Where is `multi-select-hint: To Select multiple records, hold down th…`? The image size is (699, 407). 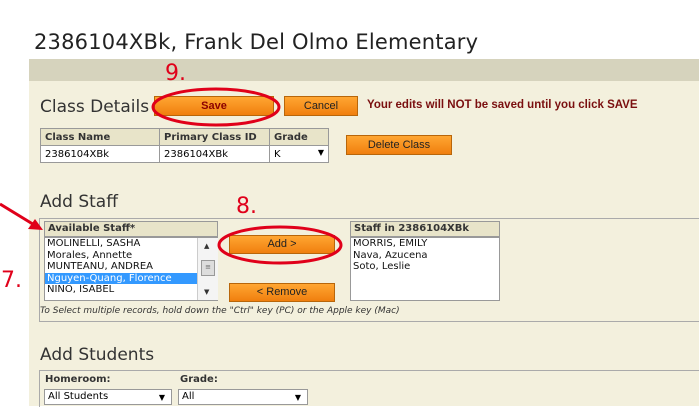
multi-select-hint: To Select multiple records, hold down th… is located at coordinates (220, 311).